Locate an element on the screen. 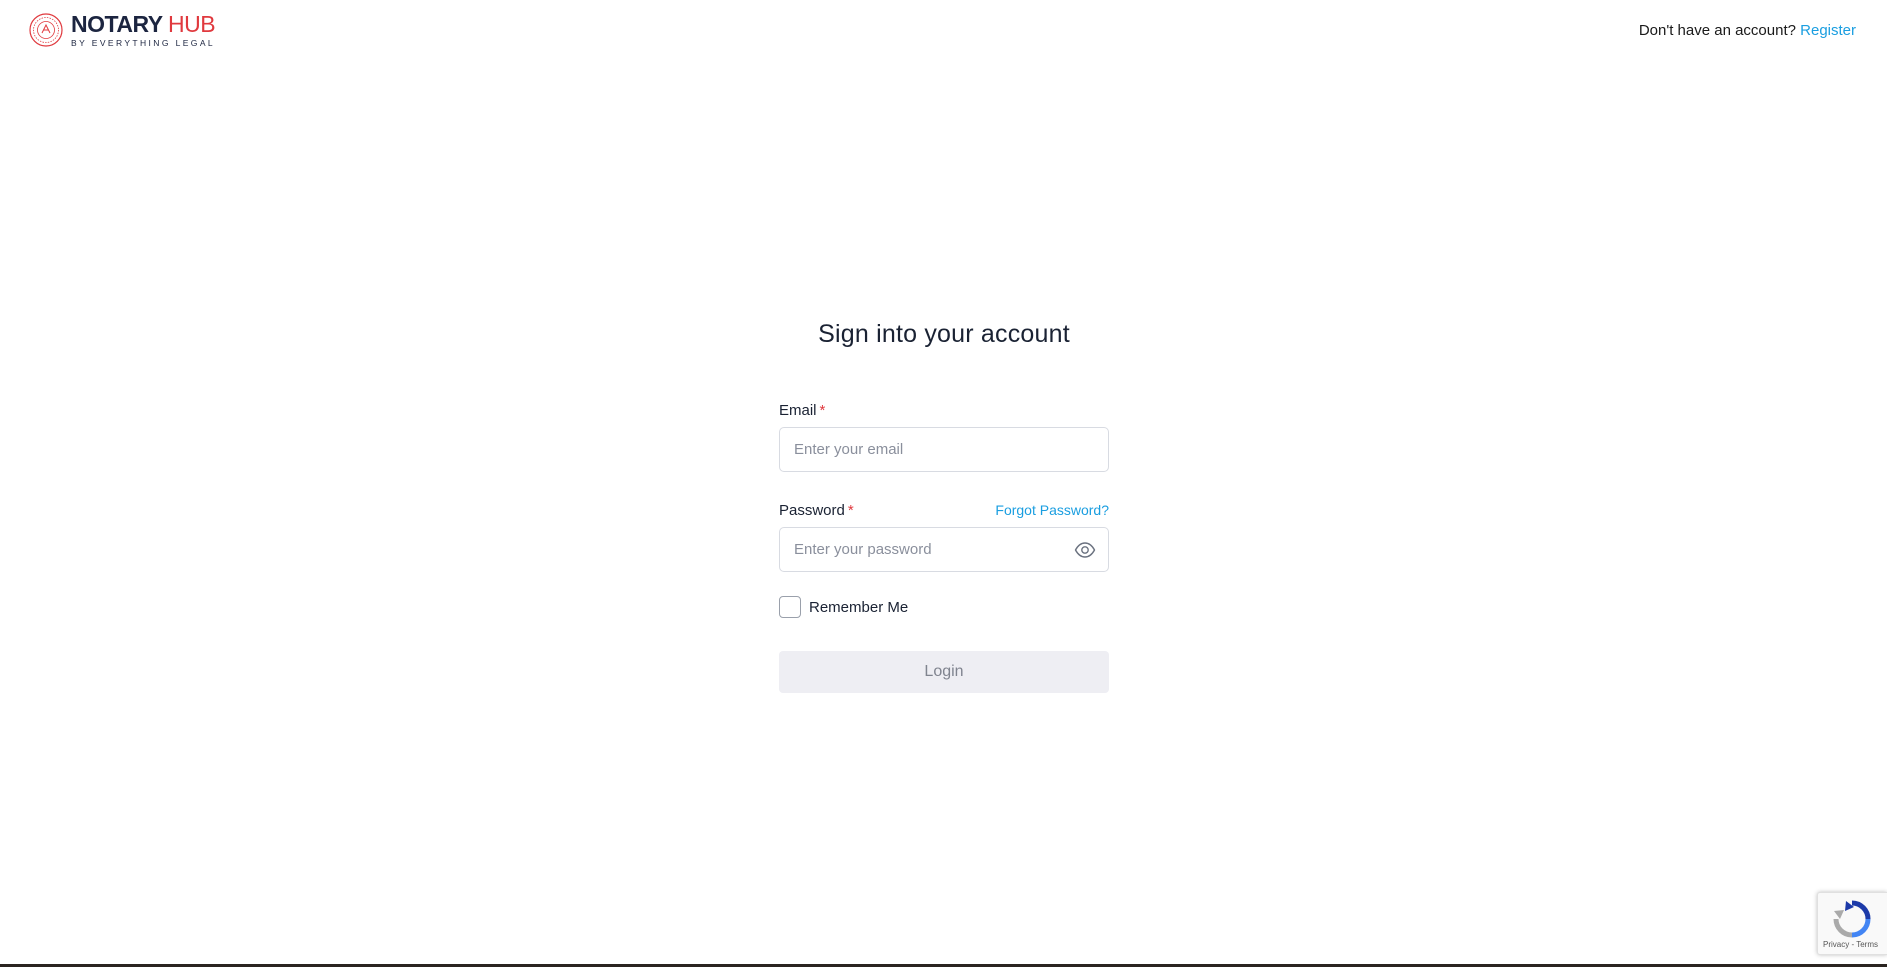 This screenshot has height=967, width=1887. logo: NOTARY HUB BY EVERYTHING LEGAL is located at coordinates (122, 29).